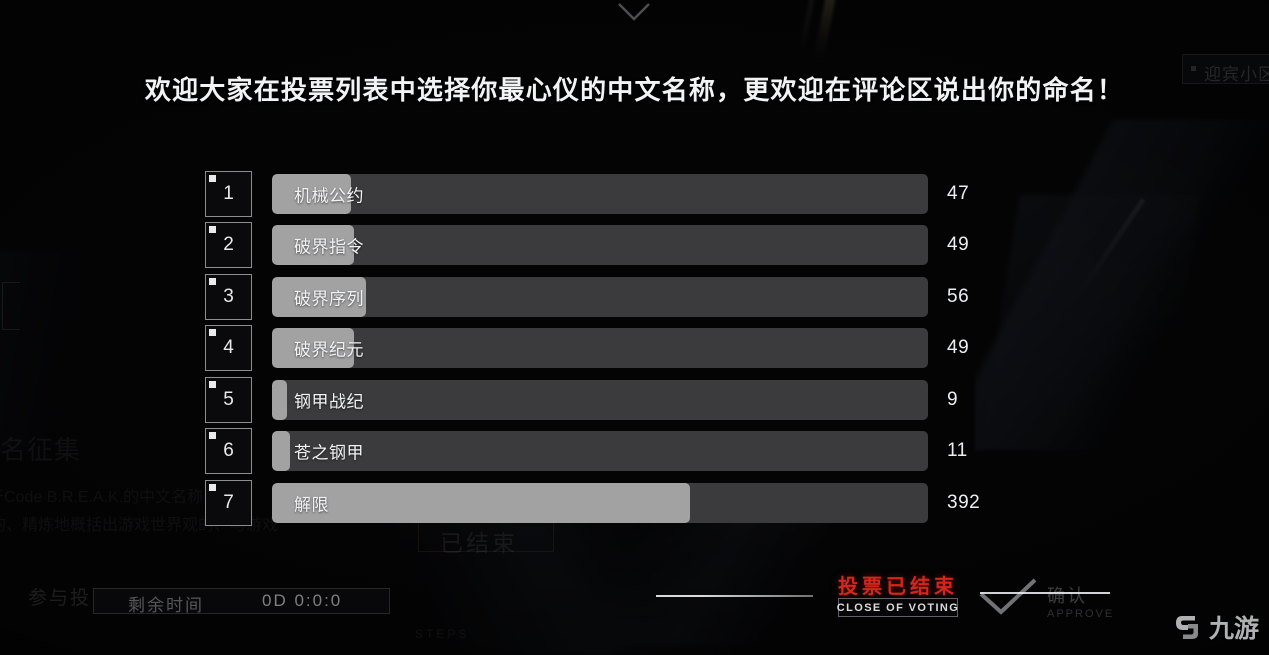  Describe the element at coordinates (329, 402) in the screenshot. I see `vote-option-label: 钢甲战纪` at that location.